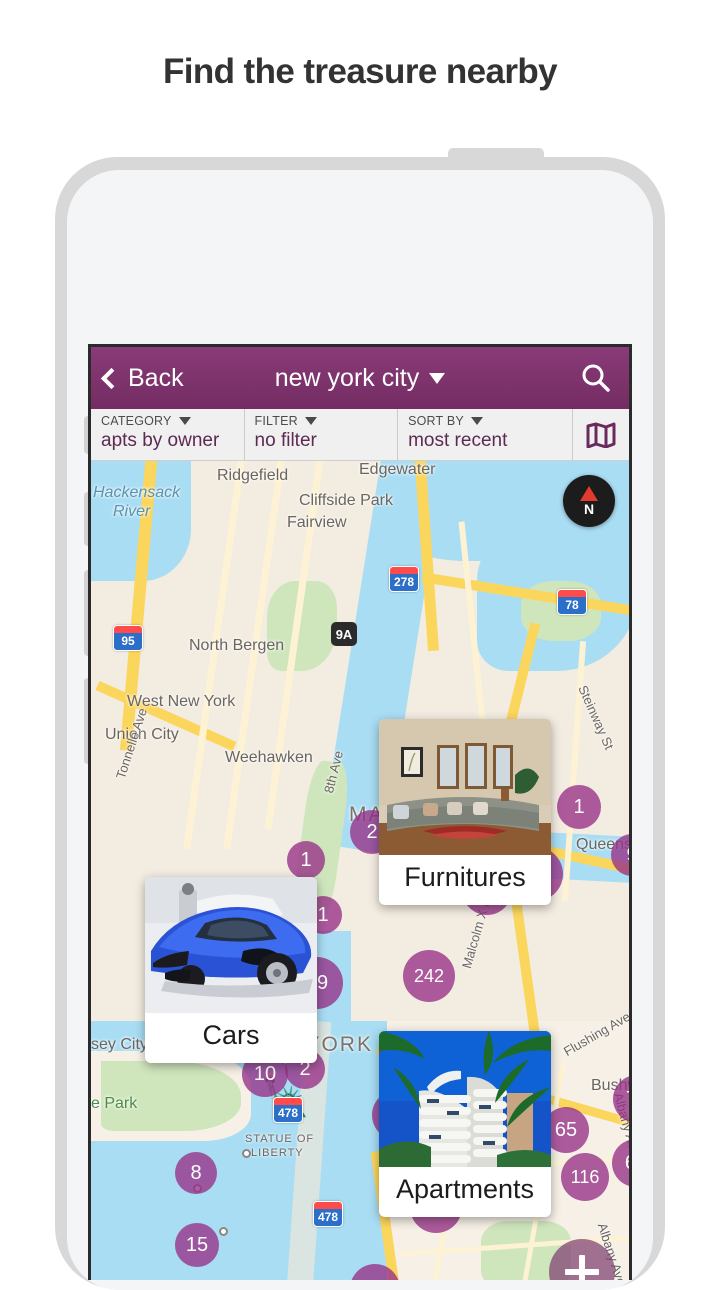 This screenshot has height=1290, width=720. I want to click on compass-needle-icon, so click(589, 493).